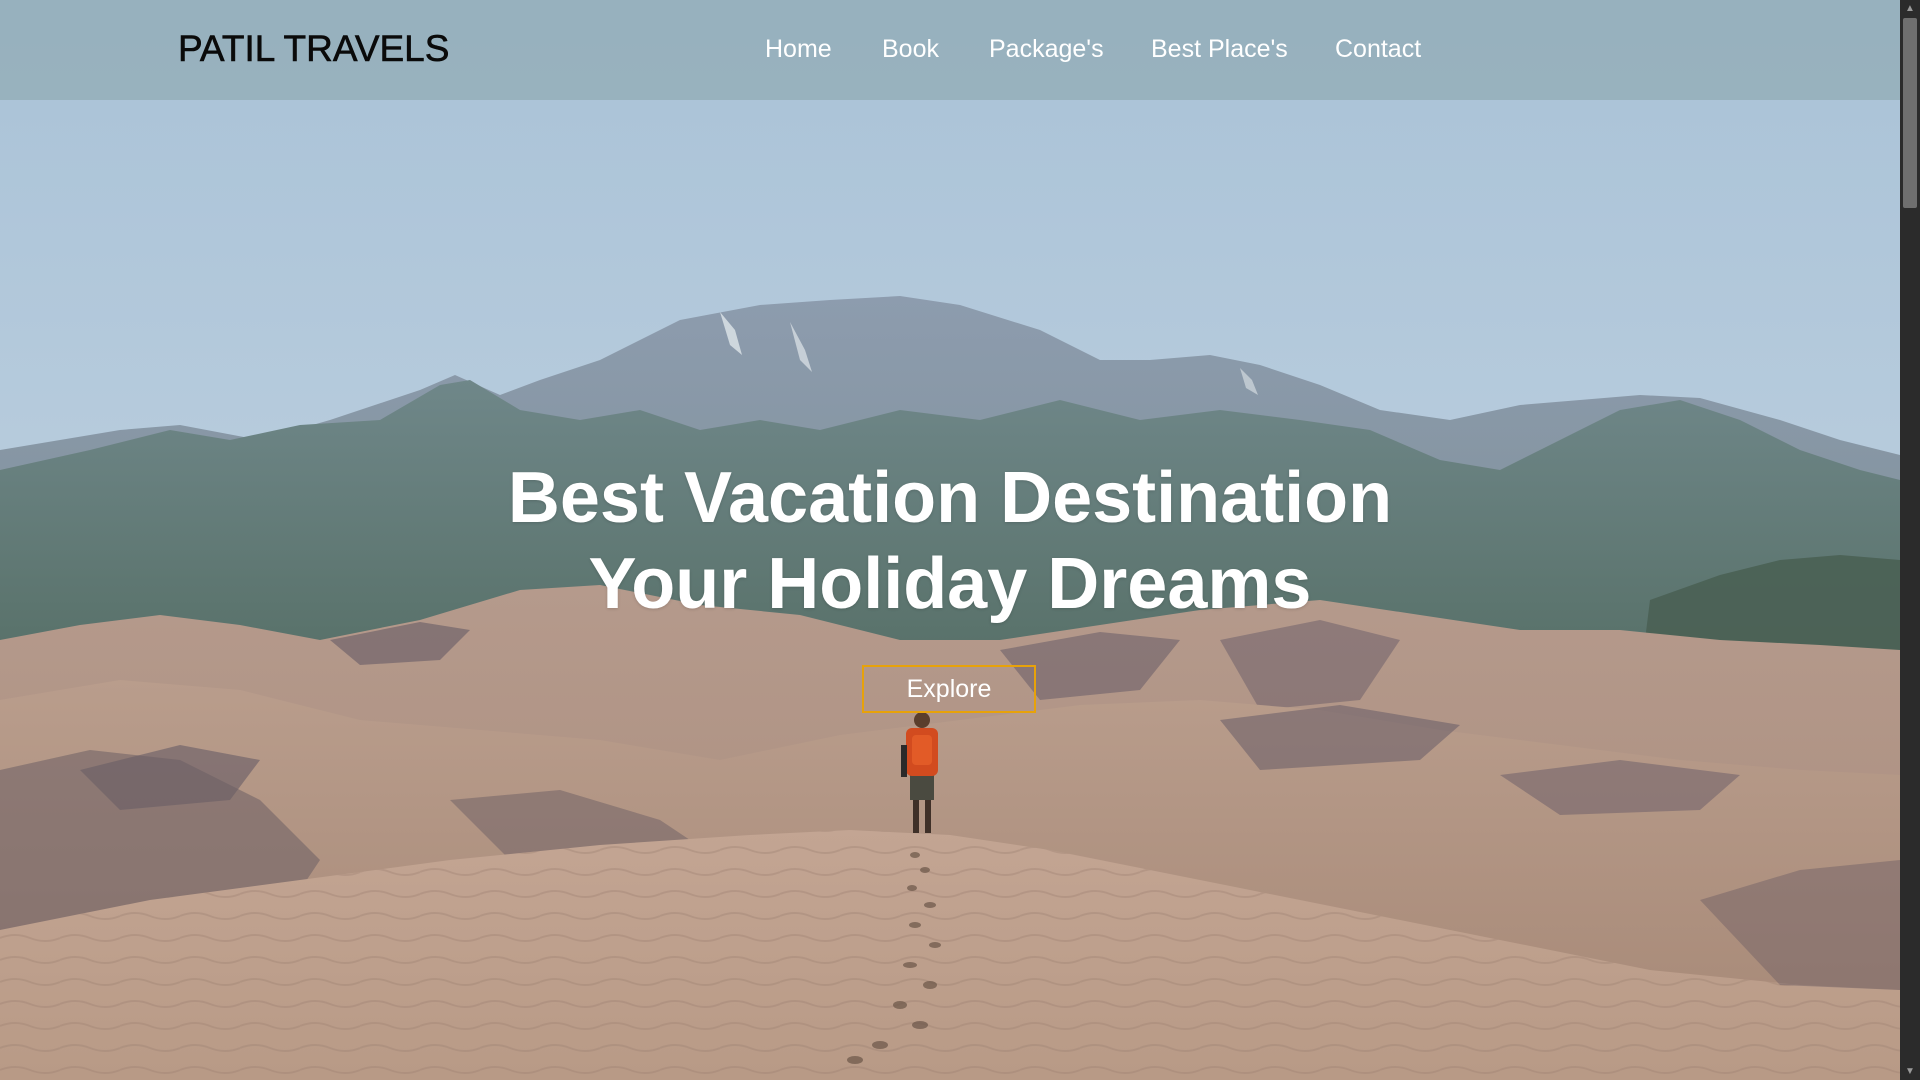 This screenshot has width=1920, height=1080. What do you see at coordinates (1910, 1071) in the screenshot?
I see `scroll-down-arrow-icon: ▼` at bounding box center [1910, 1071].